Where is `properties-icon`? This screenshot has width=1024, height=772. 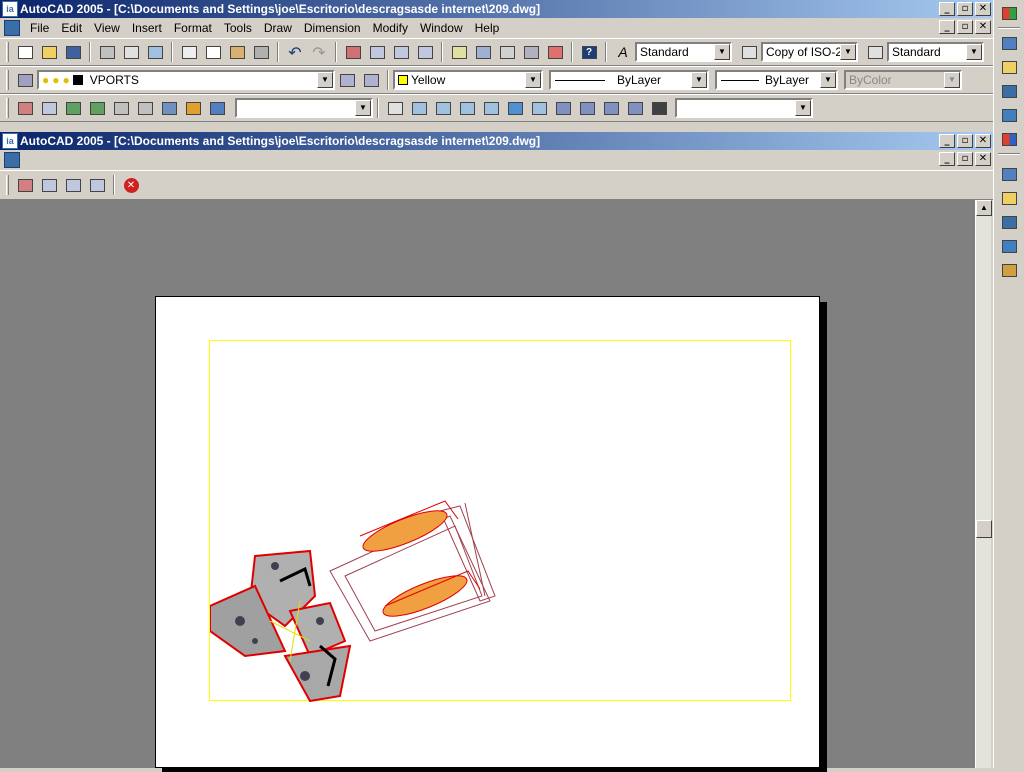
properties-icon is located at coordinates (459, 52).